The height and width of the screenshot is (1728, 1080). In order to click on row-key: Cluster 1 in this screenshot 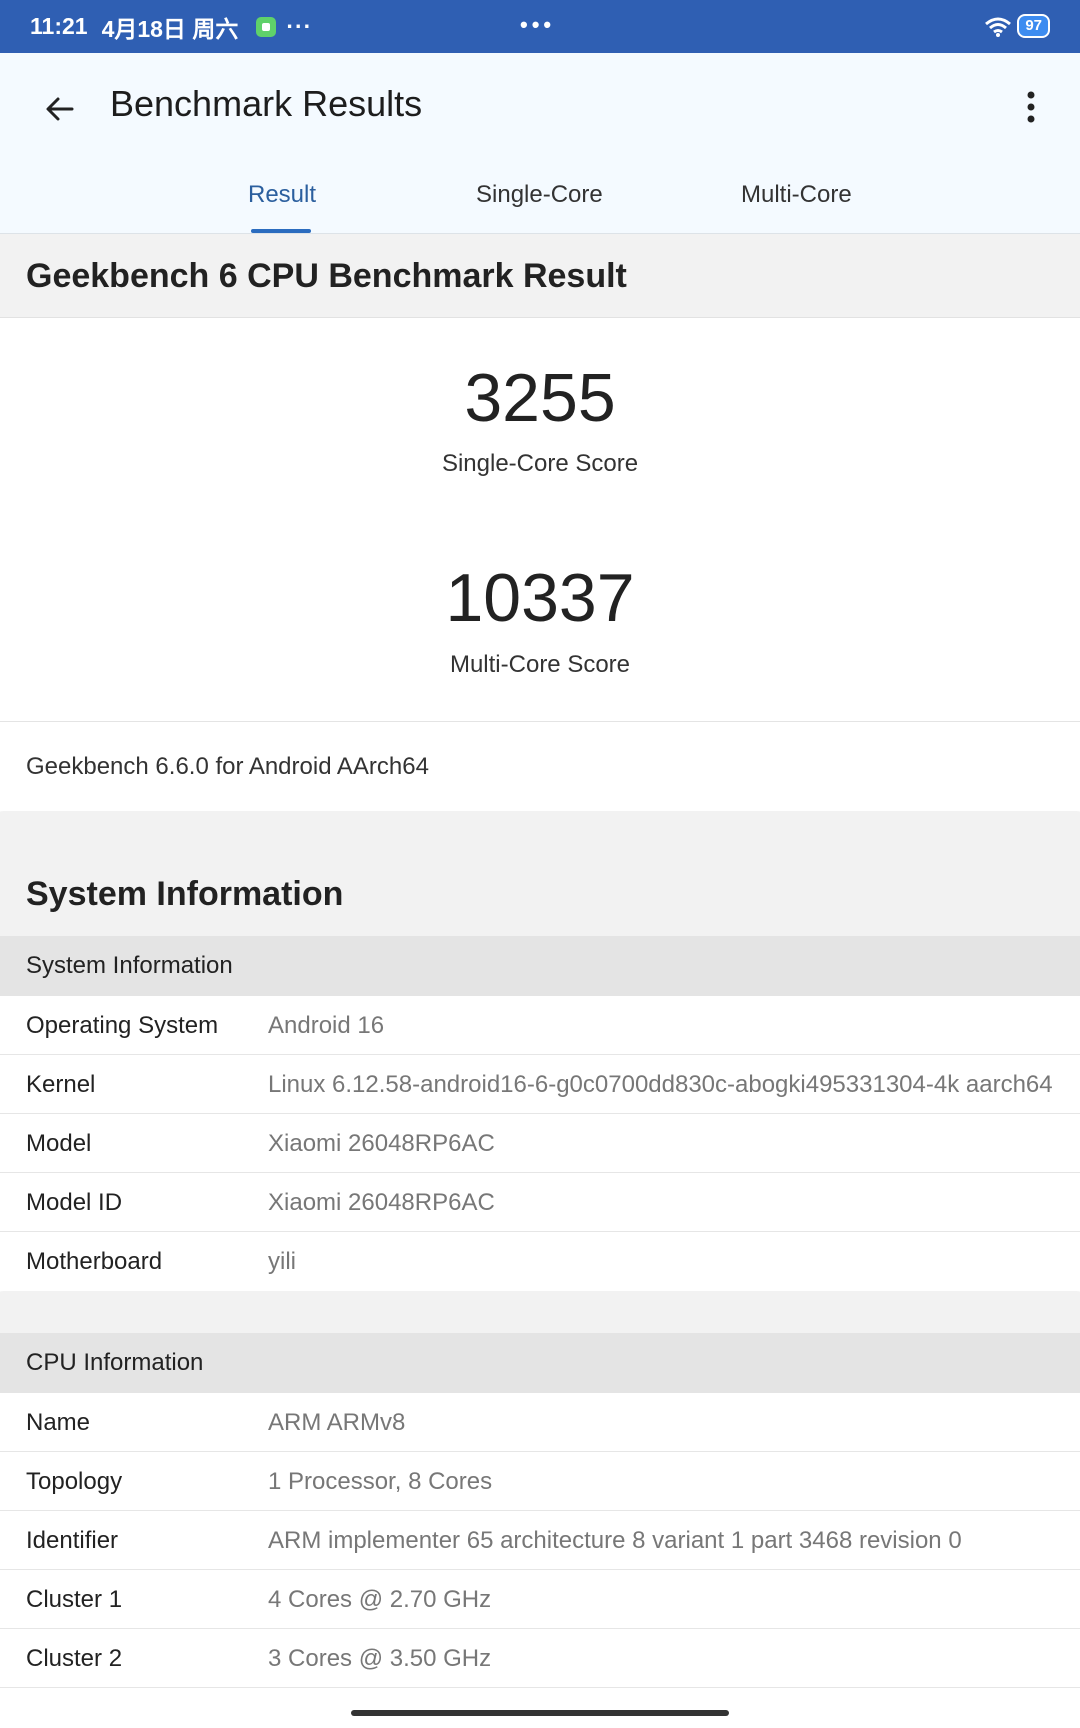, I will do `click(74, 1599)`.